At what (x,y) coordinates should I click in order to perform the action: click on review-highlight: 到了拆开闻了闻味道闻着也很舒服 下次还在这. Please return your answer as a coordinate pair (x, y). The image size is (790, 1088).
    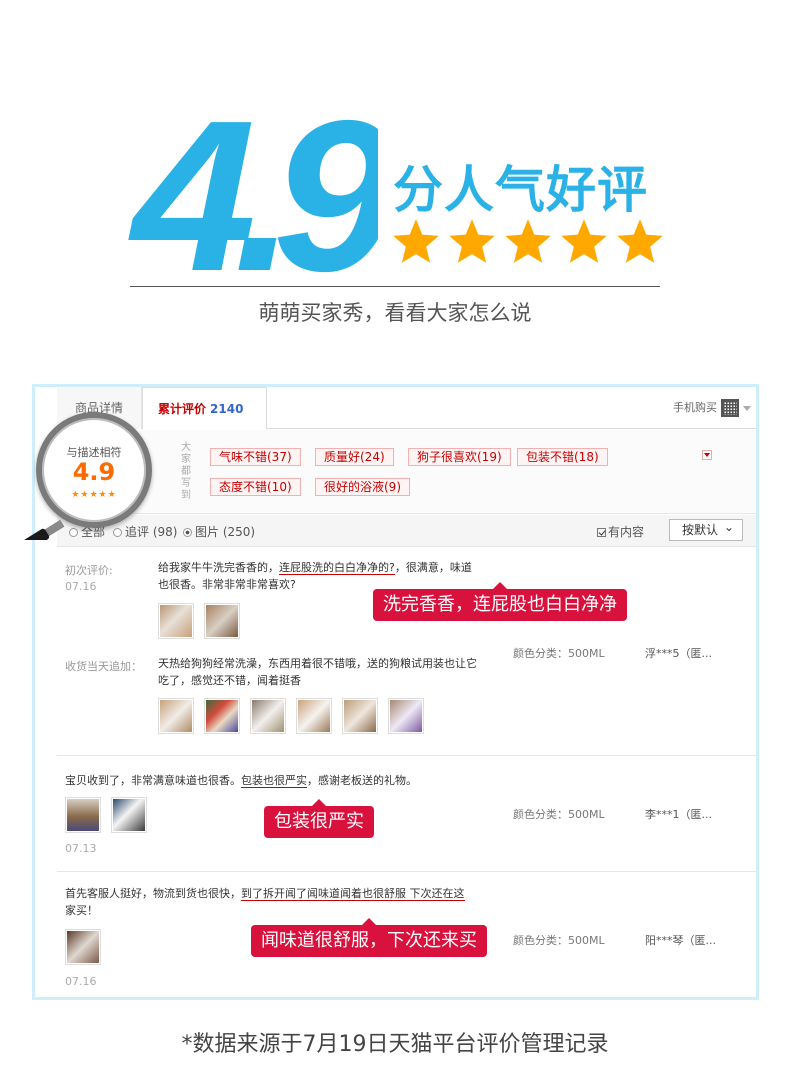
    Looking at the image, I should click on (353, 894).